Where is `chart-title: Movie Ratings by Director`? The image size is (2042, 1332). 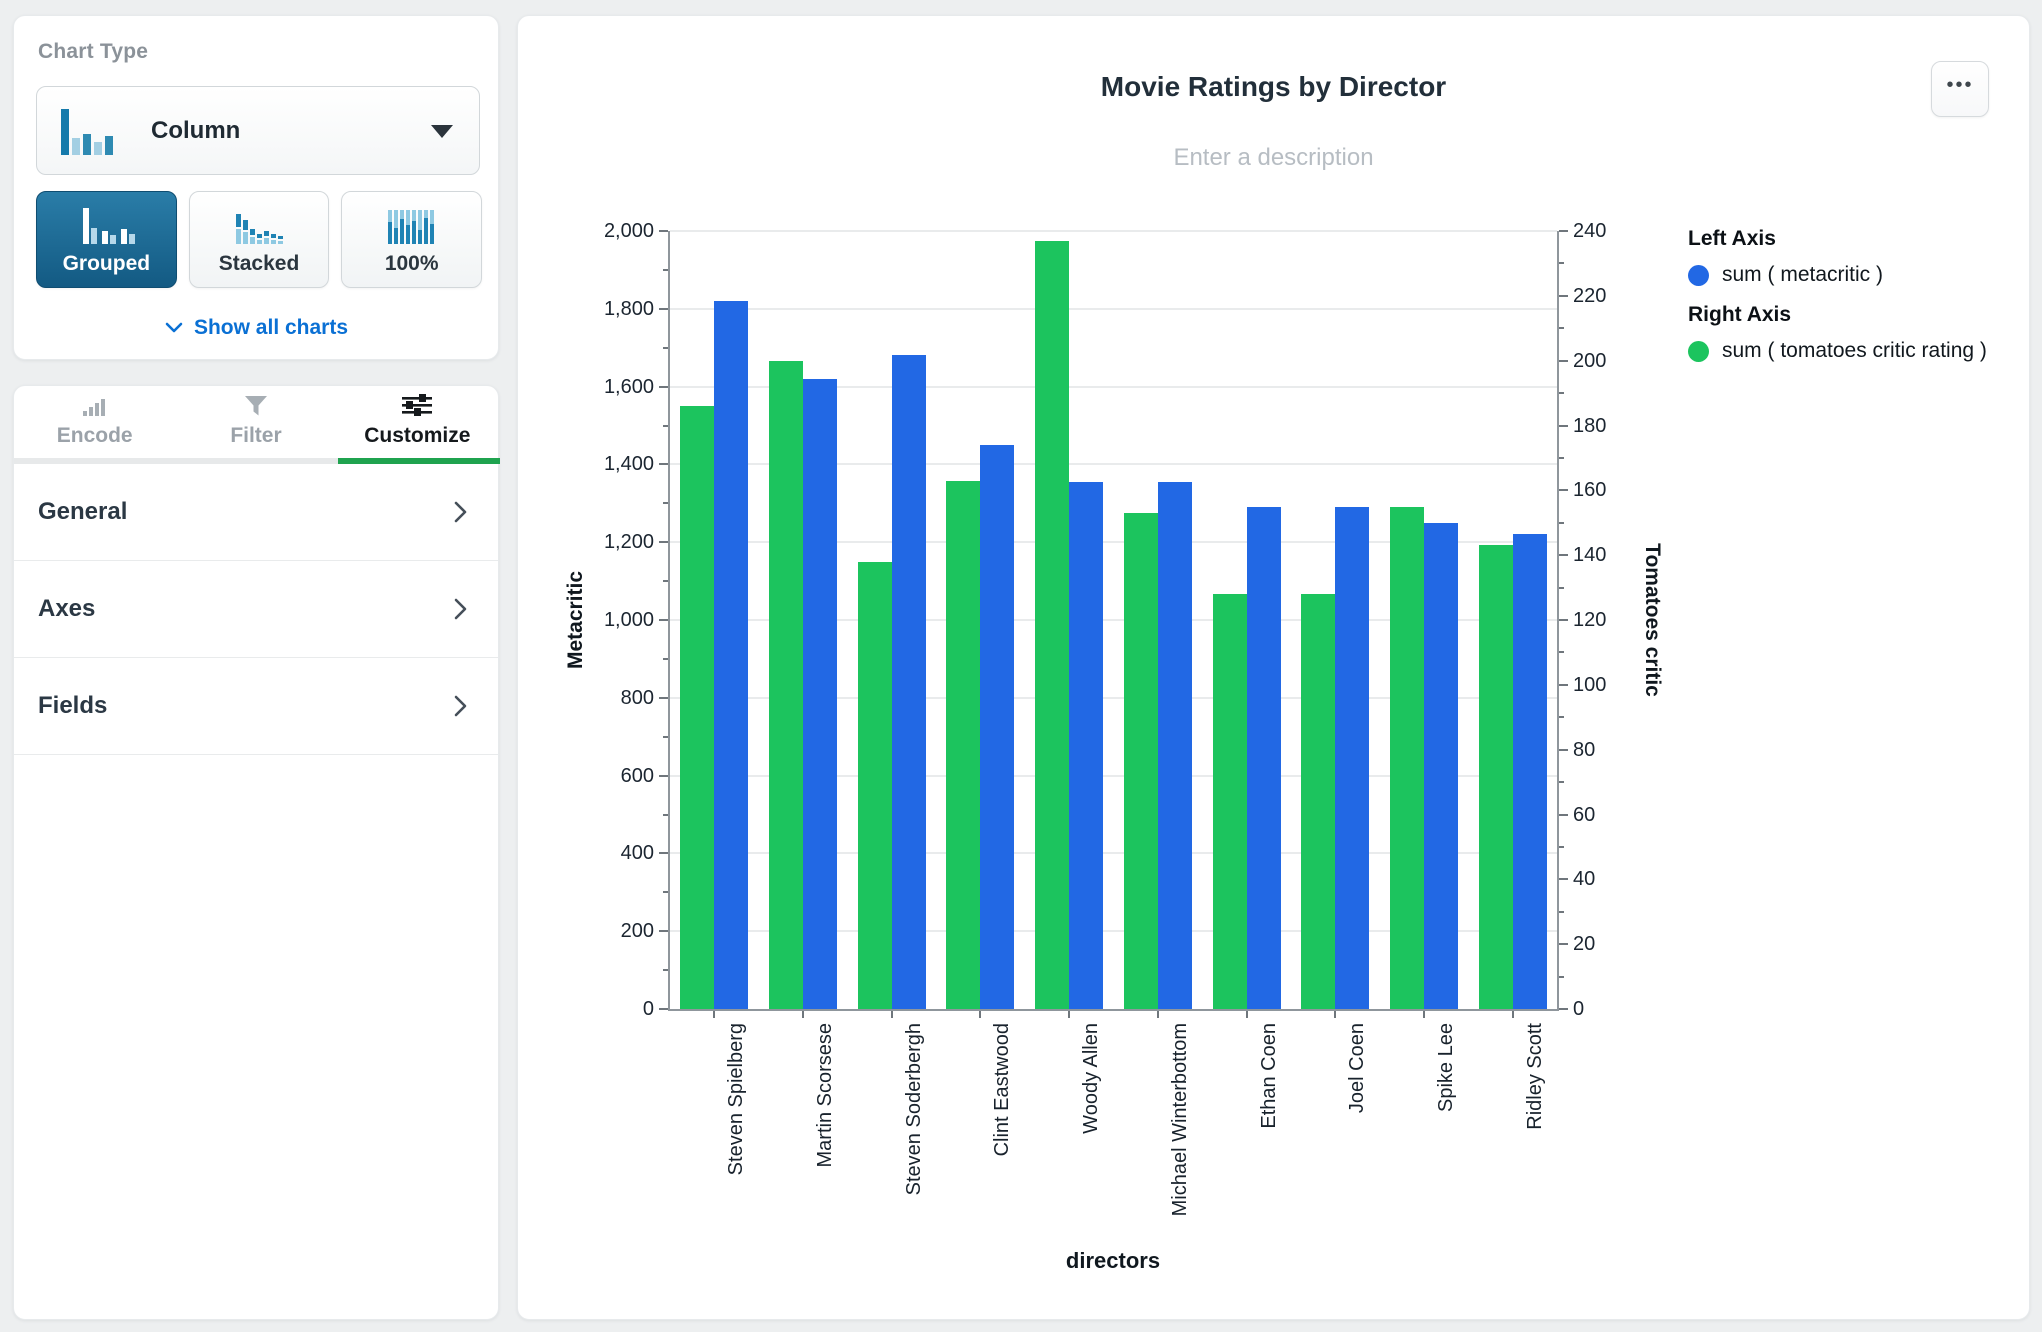 chart-title: Movie Ratings by Director is located at coordinates (1273, 87).